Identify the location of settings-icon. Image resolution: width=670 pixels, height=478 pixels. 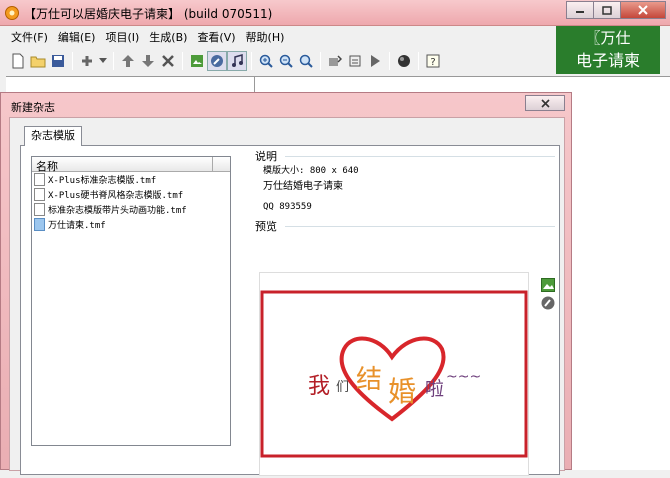
(335, 60).